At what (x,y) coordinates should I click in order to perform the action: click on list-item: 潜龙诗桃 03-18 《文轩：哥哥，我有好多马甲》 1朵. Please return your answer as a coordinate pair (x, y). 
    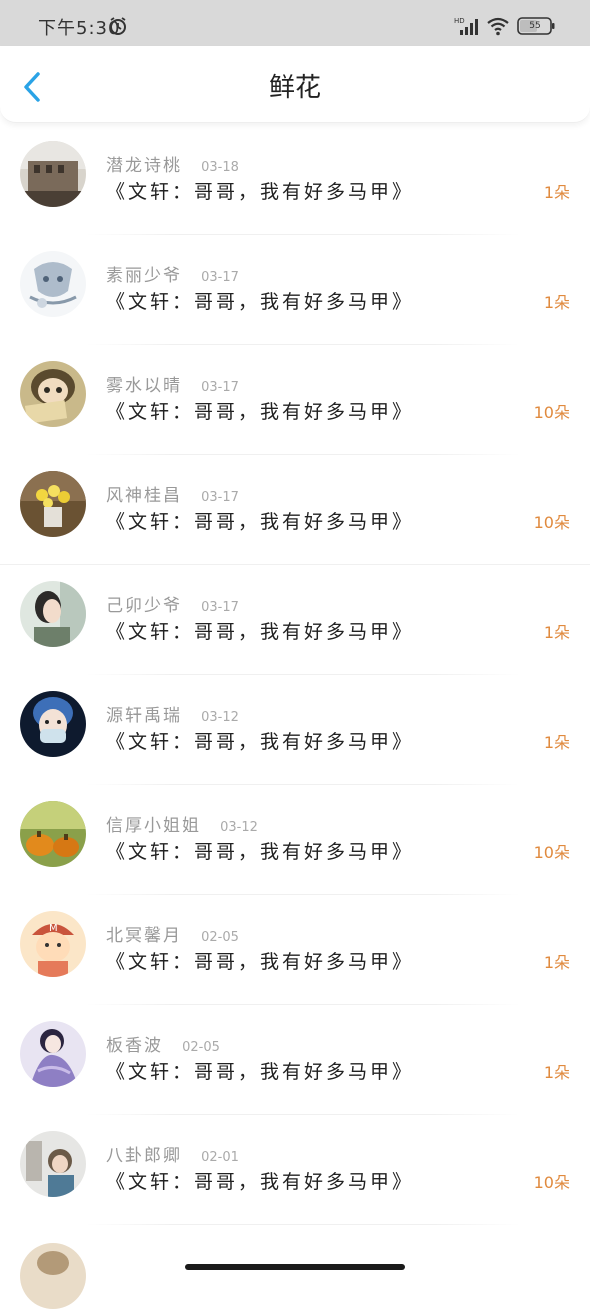
    Looking at the image, I should click on (295, 180).